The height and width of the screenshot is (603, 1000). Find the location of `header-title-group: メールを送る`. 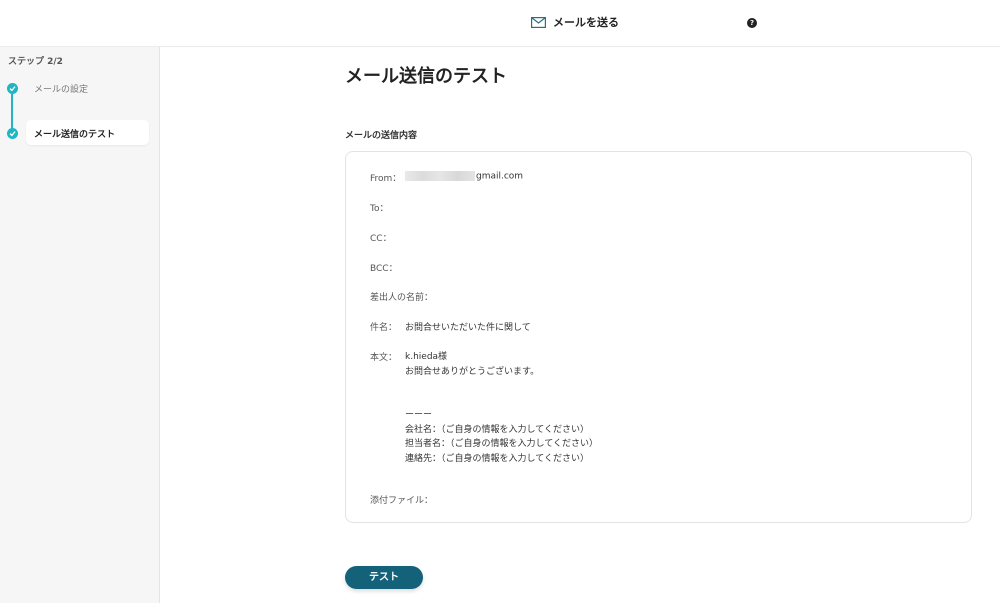

header-title-group: メールを送る is located at coordinates (575, 22).